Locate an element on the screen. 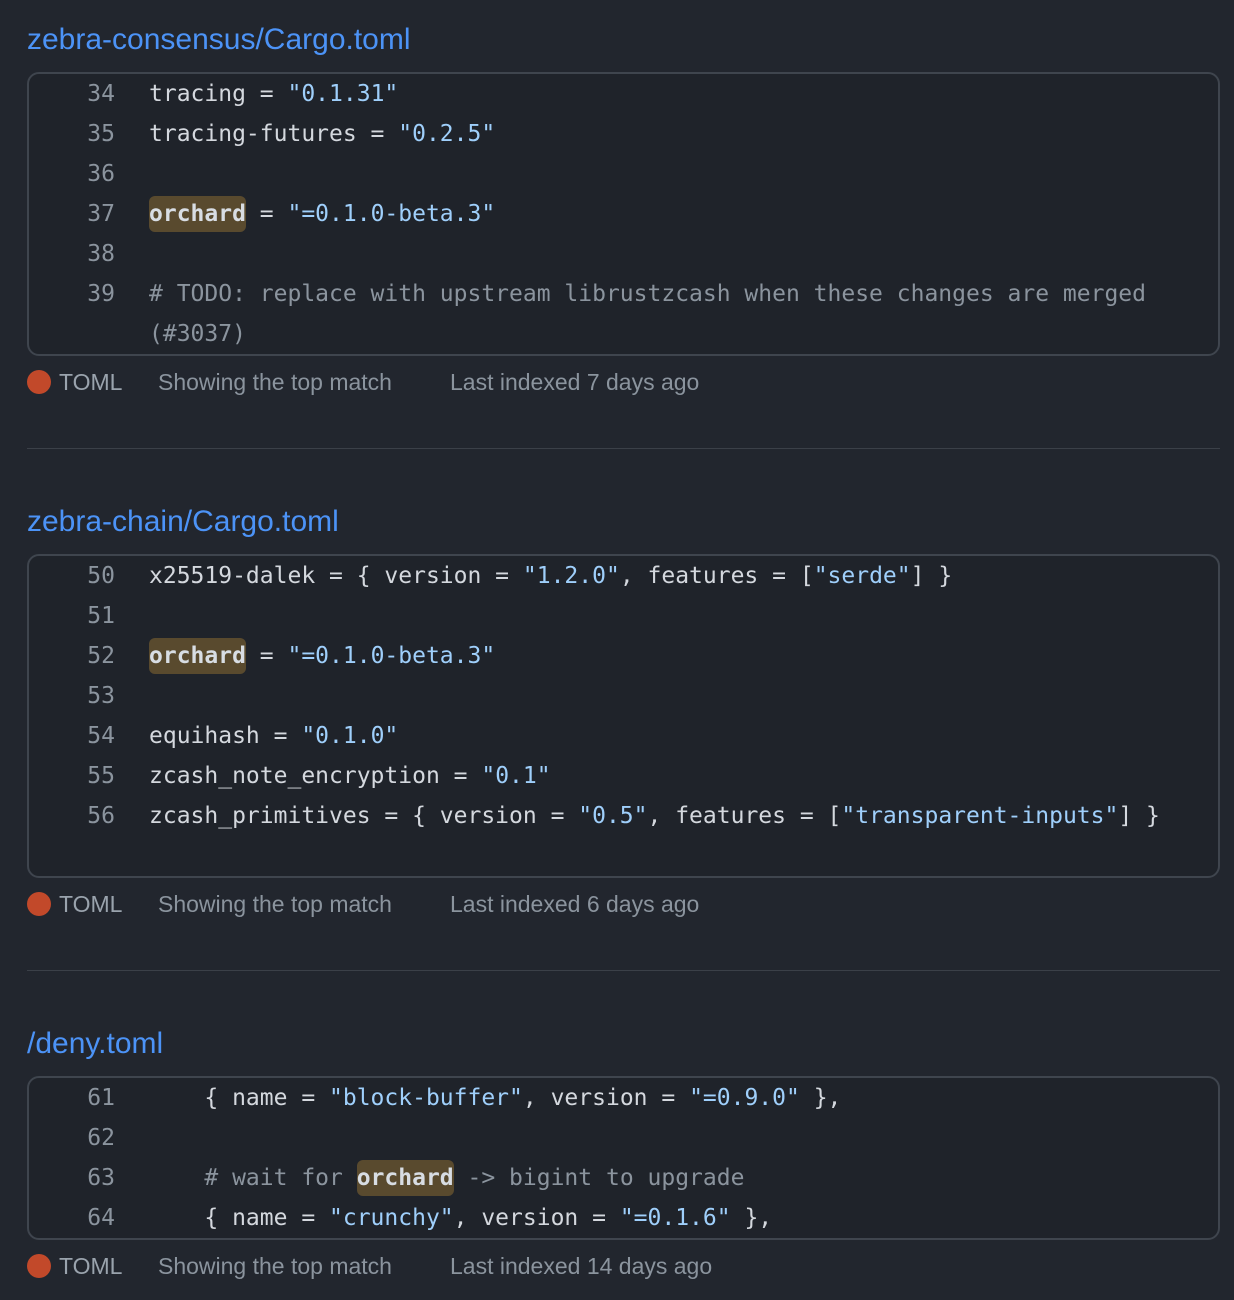 The image size is (1234, 1300). string-literal: "=0.9.0" is located at coordinates (744, 1098).